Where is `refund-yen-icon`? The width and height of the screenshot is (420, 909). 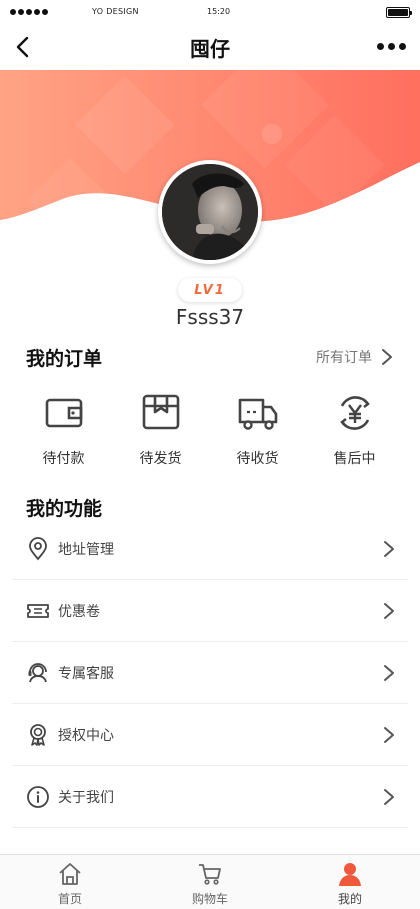 refund-yen-icon is located at coordinates (354, 413).